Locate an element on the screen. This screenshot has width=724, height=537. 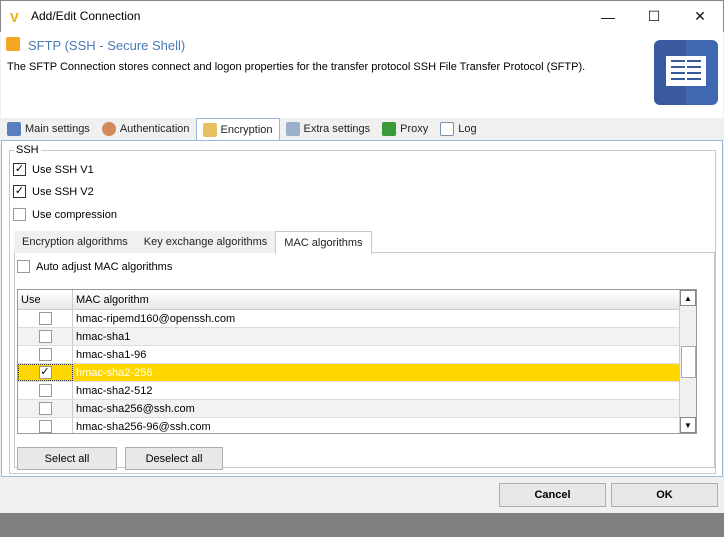
vertical-scrollbar: ▲ ▼ is located at coordinates (687, 361).